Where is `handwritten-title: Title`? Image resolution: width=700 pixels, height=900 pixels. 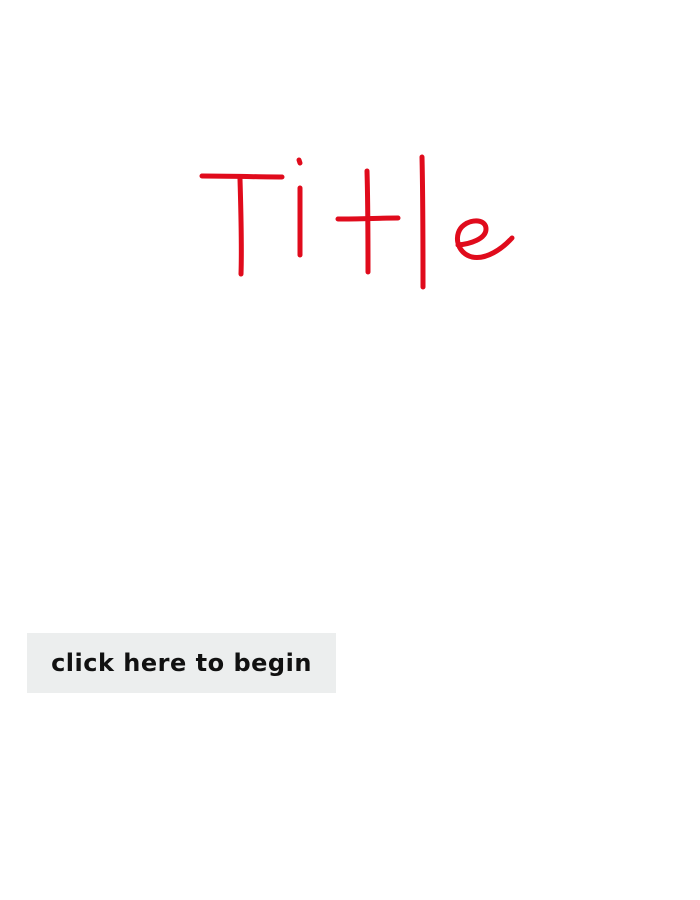 handwritten-title: Title is located at coordinates (360, 225).